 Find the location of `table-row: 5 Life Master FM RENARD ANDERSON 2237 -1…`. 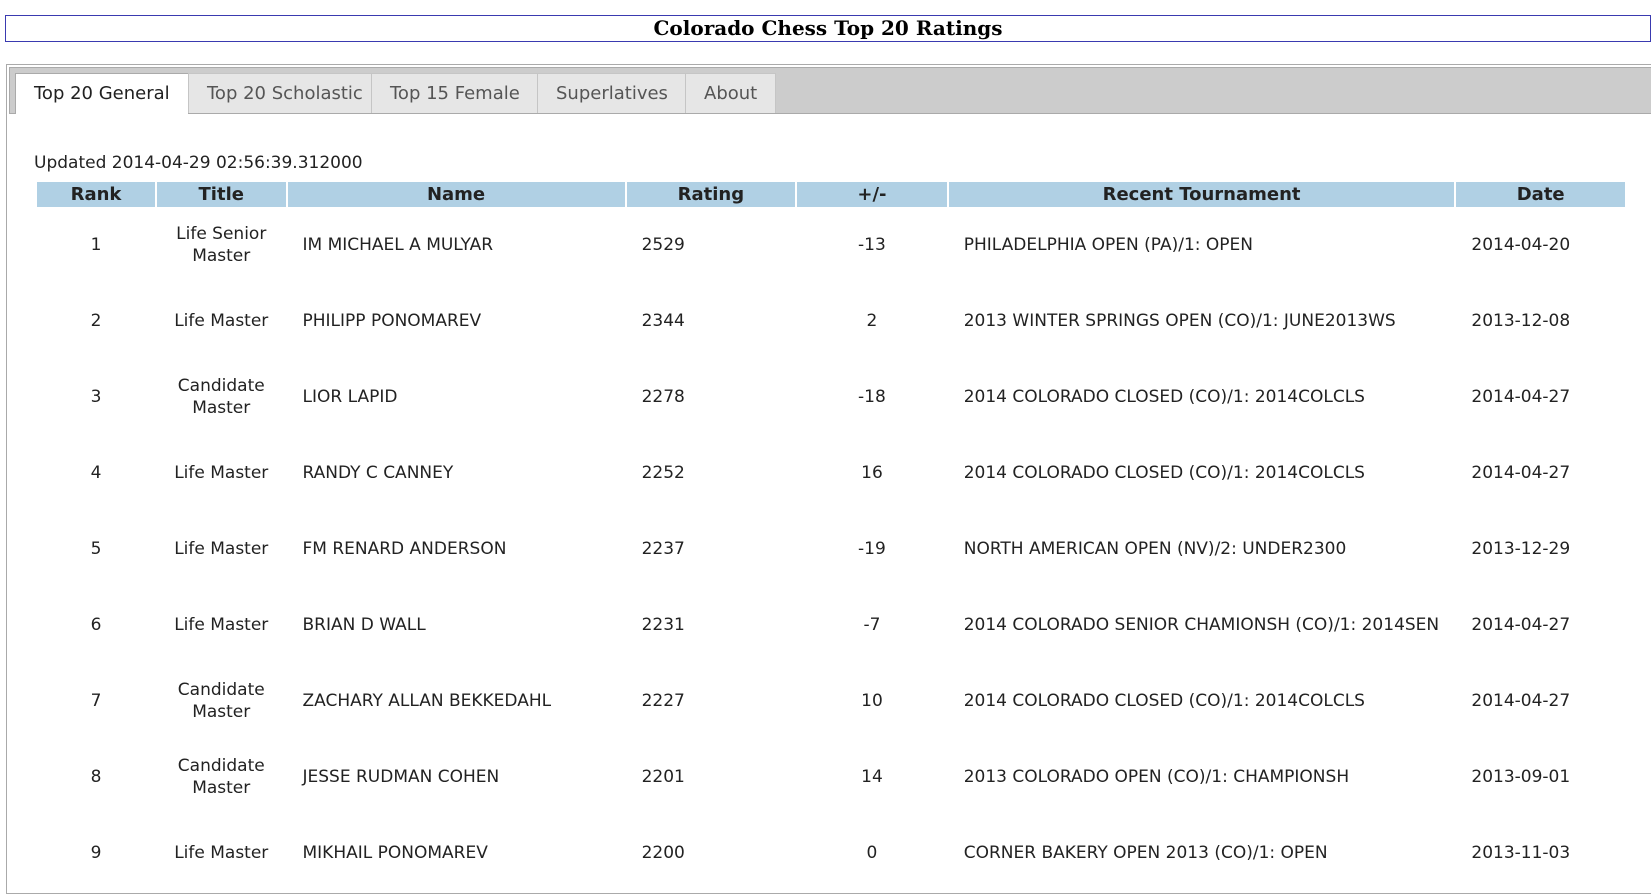

table-row: 5 Life Master FM RENARD ANDERSON 2237 -1… is located at coordinates (831, 549).